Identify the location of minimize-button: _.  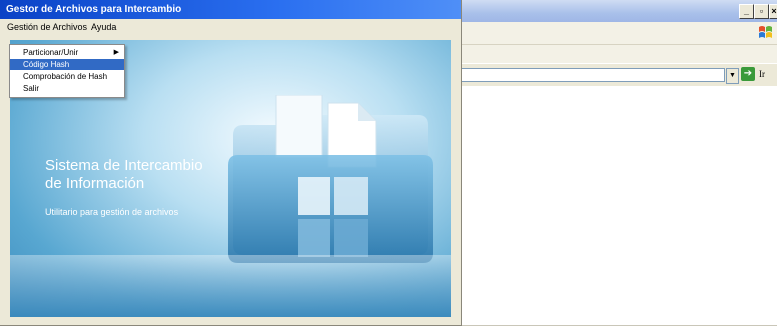
(746, 11).